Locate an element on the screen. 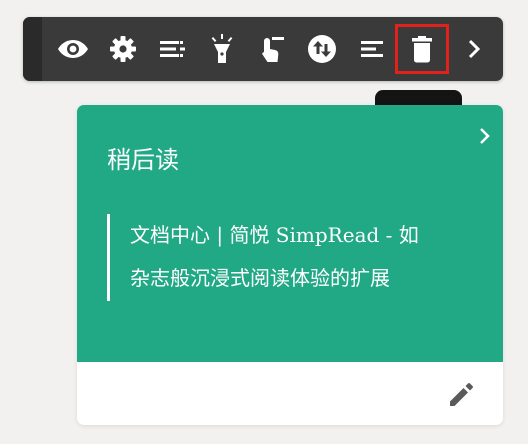 Image resolution: width=528 pixels, height=444 pixels. toolbar-drag-handle is located at coordinates (32, 49).